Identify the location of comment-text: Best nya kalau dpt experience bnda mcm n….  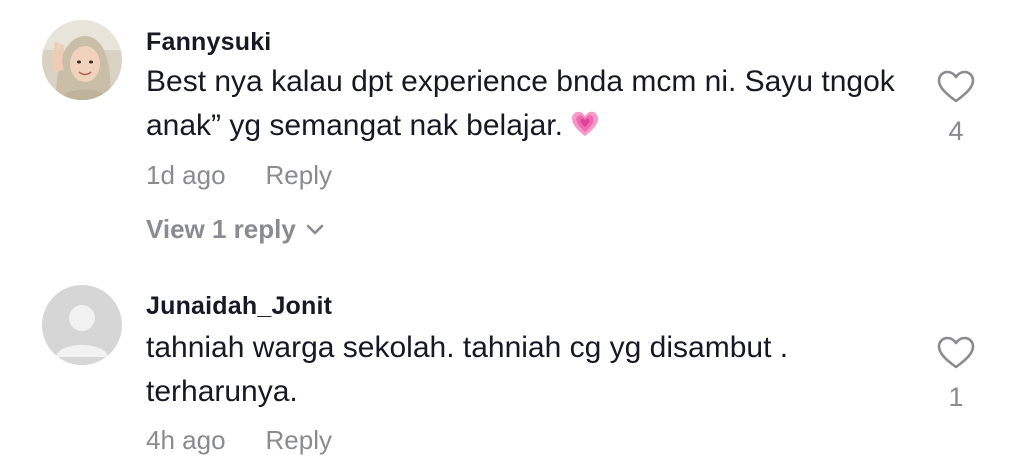
(526, 105).